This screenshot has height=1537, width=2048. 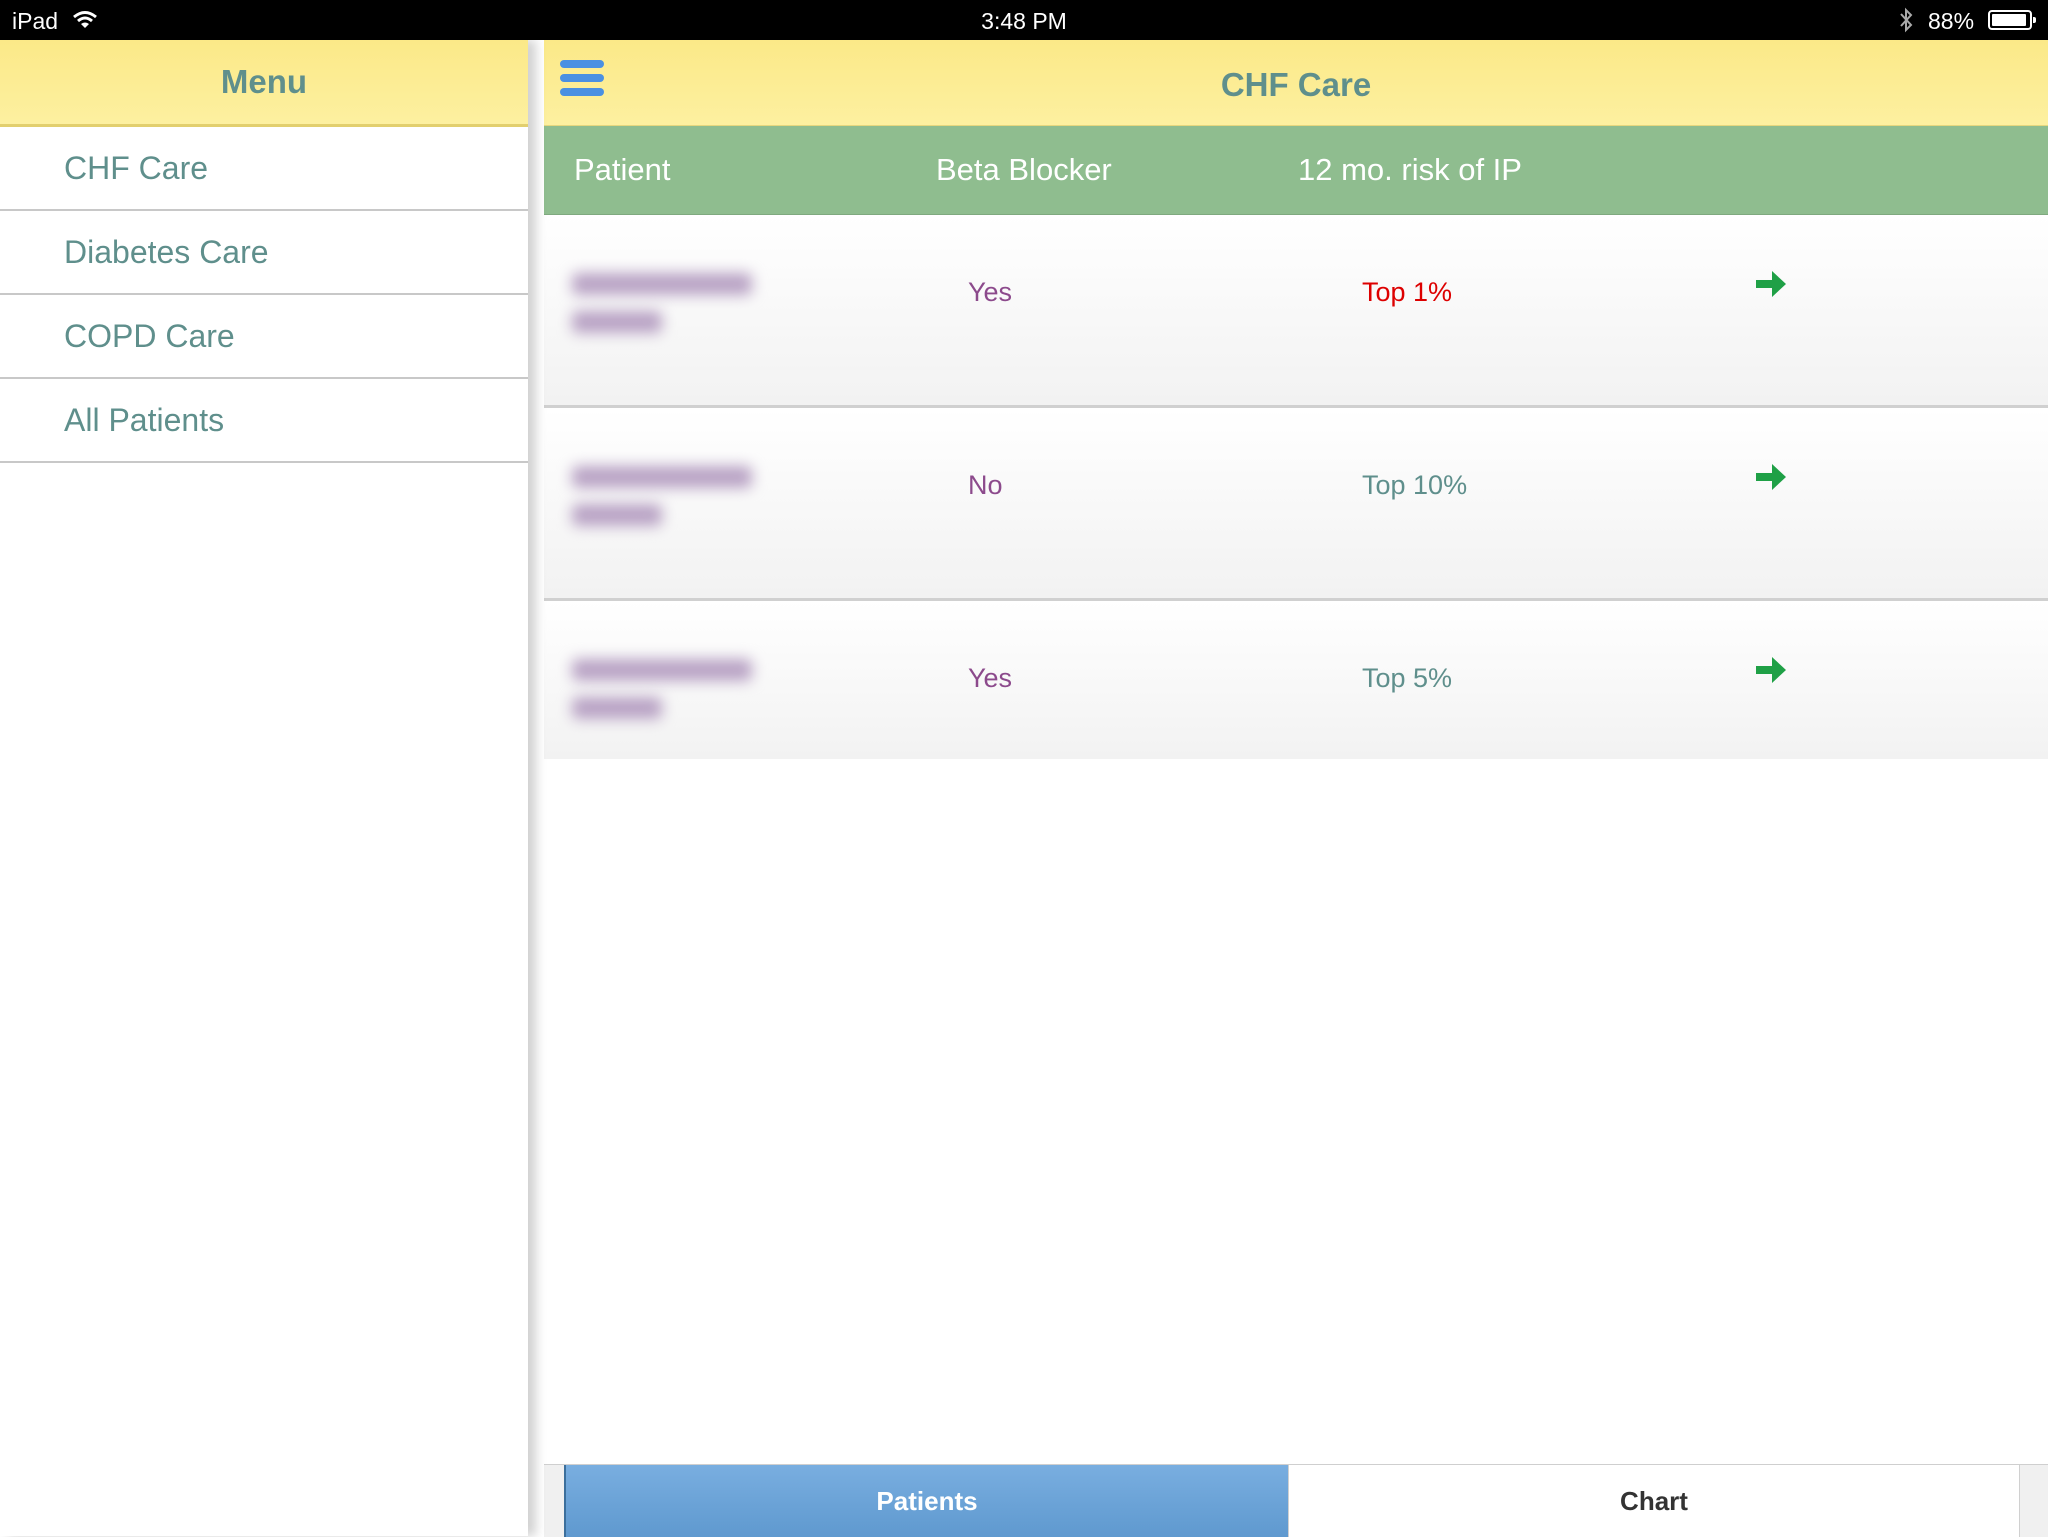 What do you see at coordinates (985, 485) in the screenshot?
I see `beta-blocker-value: No` at bounding box center [985, 485].